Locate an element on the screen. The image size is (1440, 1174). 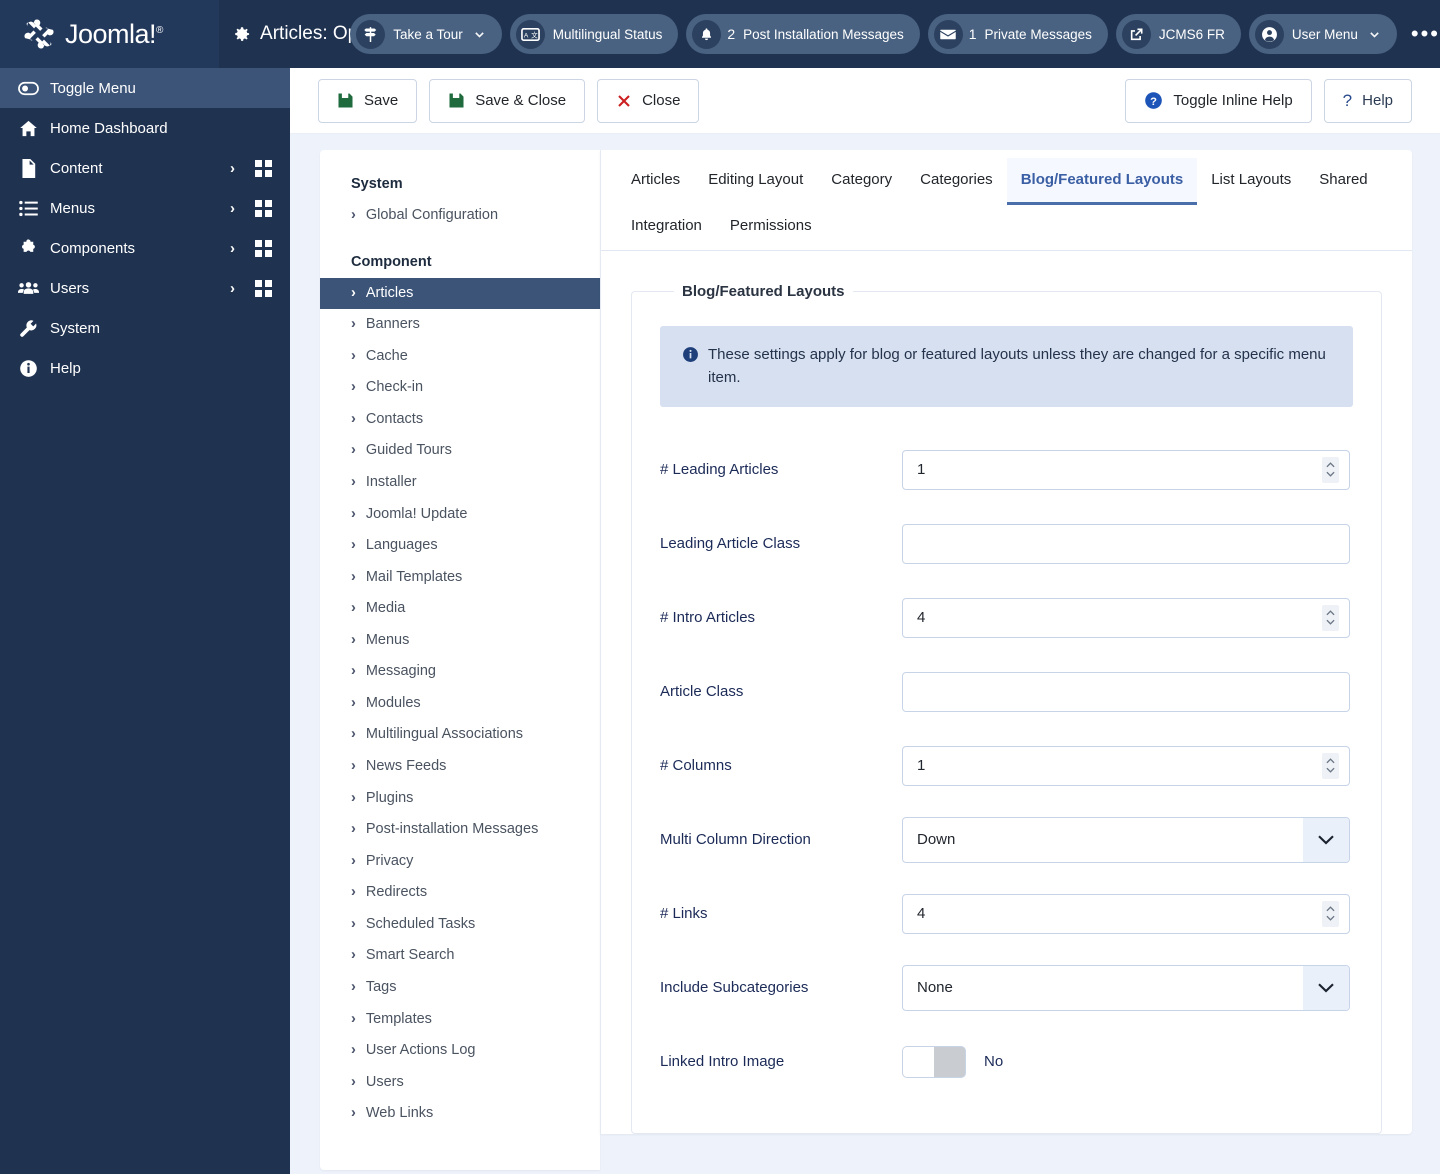
sidebar-item-home-dashboard: Home Dashboard is located at coordinates (145, 128).